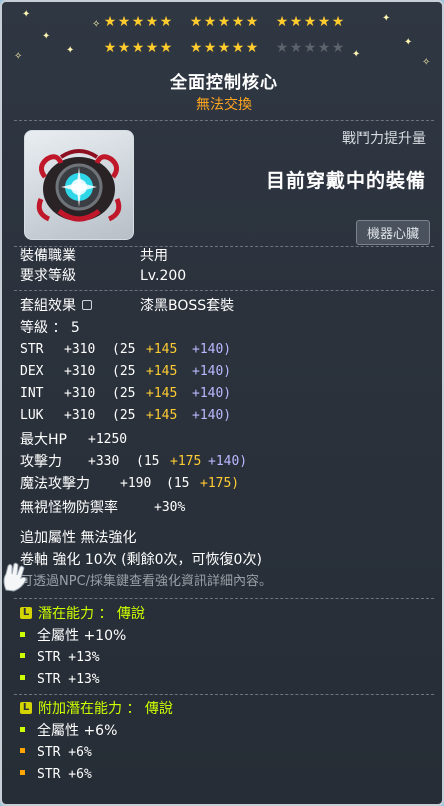  Describe the element at coordinates (82, 636) in the screenshot. I see `potential-line-text: 全屬性 +10%` at that location.